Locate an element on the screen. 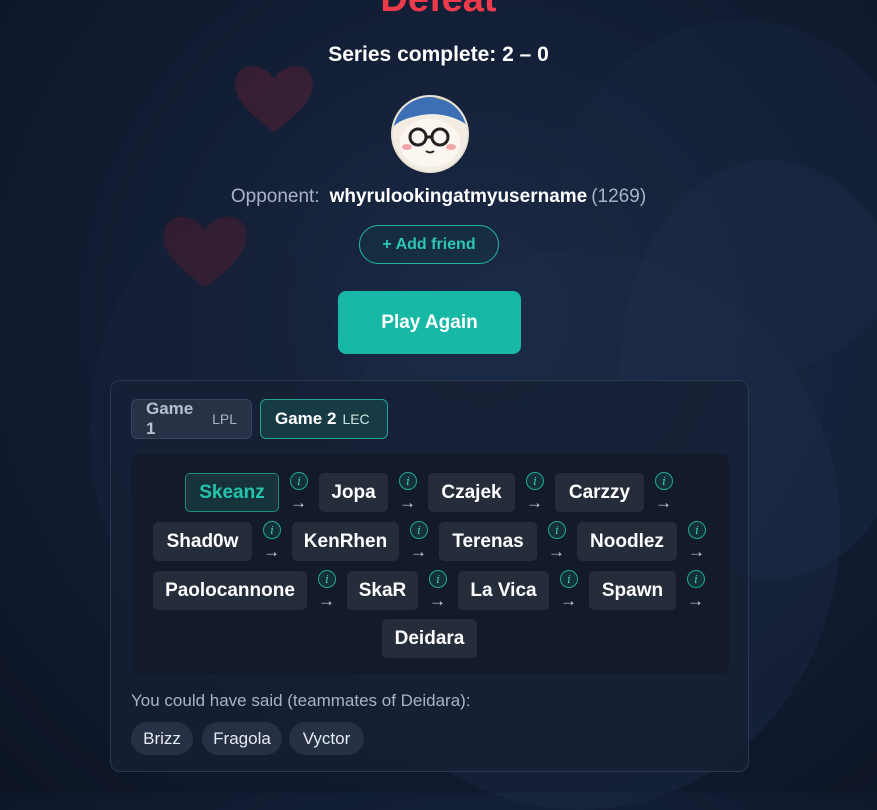 The width and height of the screenshot is (877, 810). opponent-rating: (1269) is located at coordinates (619, 196).